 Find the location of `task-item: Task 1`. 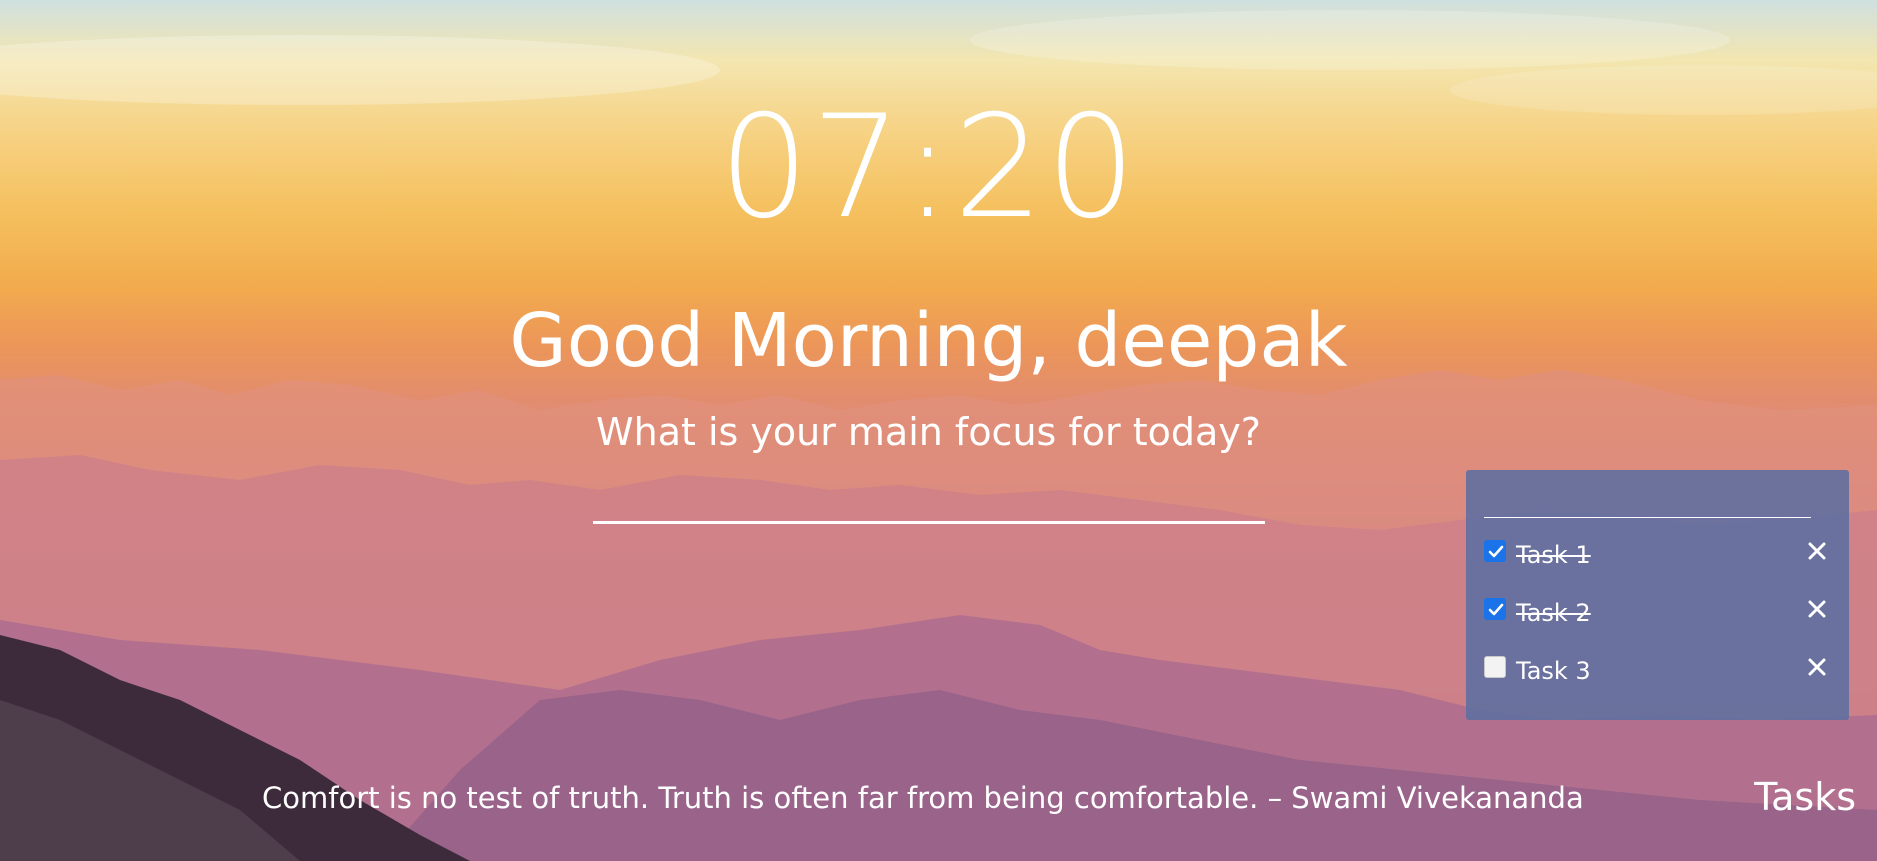

task-item: Task 1 is located at coordinates (1659, 552).